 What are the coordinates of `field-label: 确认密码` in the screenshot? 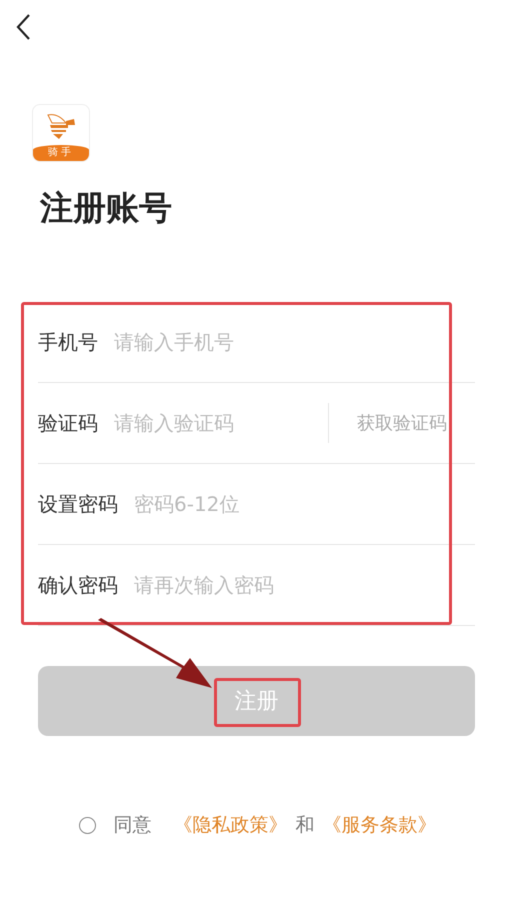 It's located at (78, 585).